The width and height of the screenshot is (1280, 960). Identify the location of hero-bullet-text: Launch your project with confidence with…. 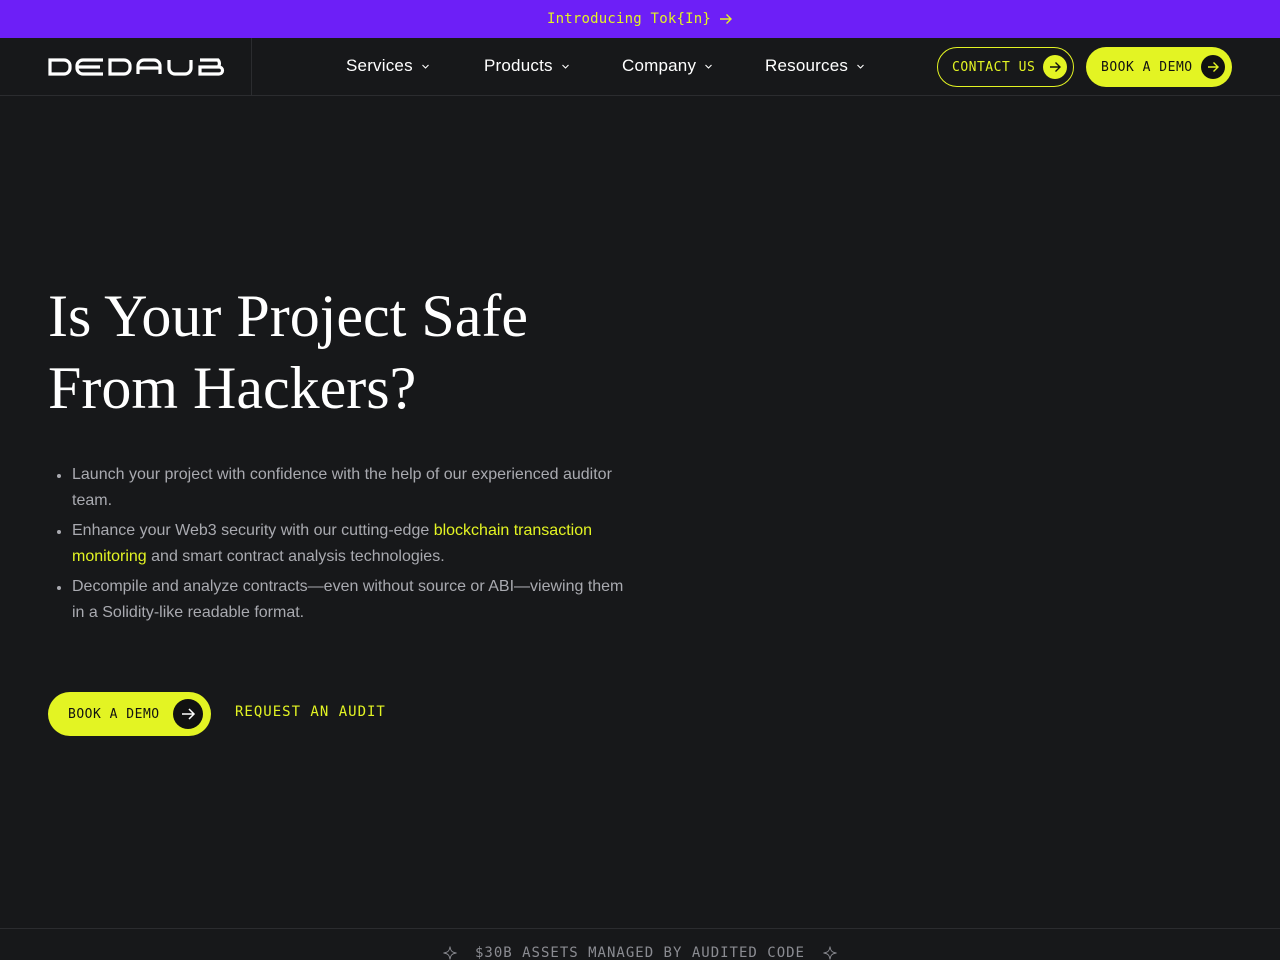
(342, 487).